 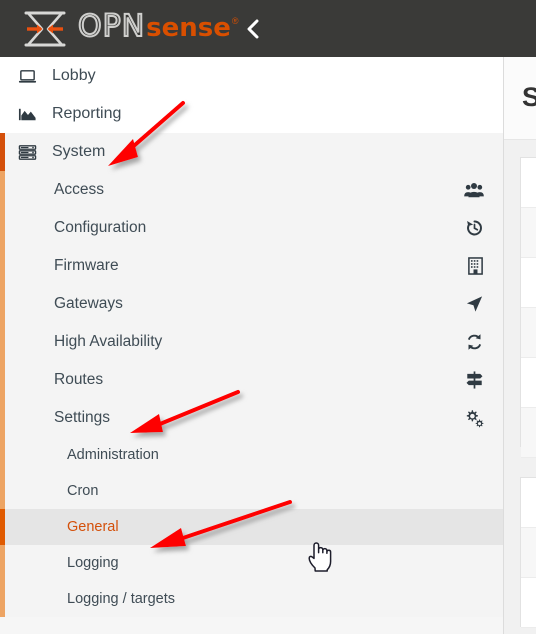 What do you see at coordinates (93, 527) in the screenshot?
I see `nav-label: General` at bounding box center [93, 527].